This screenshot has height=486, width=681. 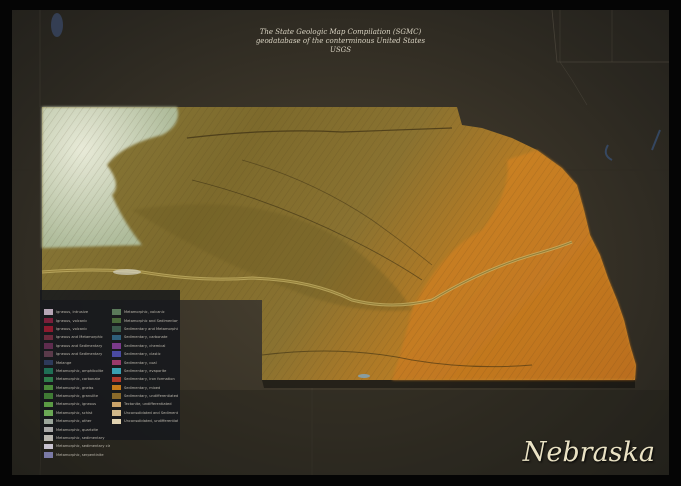 I want to click on legend-item: Metamorphic, quartzite, so click(x=77, y=429).